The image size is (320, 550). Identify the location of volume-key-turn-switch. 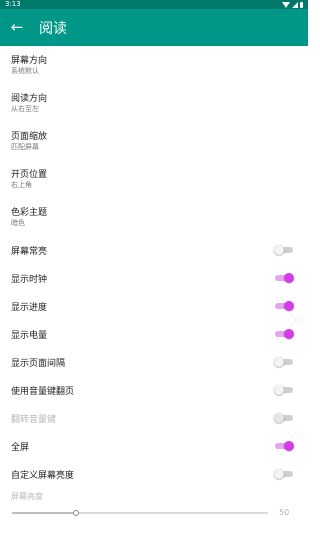
(284, 390).